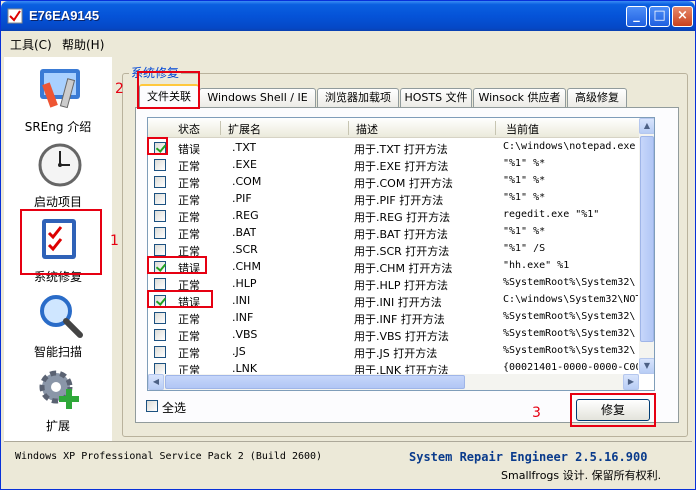 This screenshot has width=696, height=490. What do you see at coordinates (245, 334) in the screenshot?
I see `extension-cell: .VBS` at bounding box center [245, 334].